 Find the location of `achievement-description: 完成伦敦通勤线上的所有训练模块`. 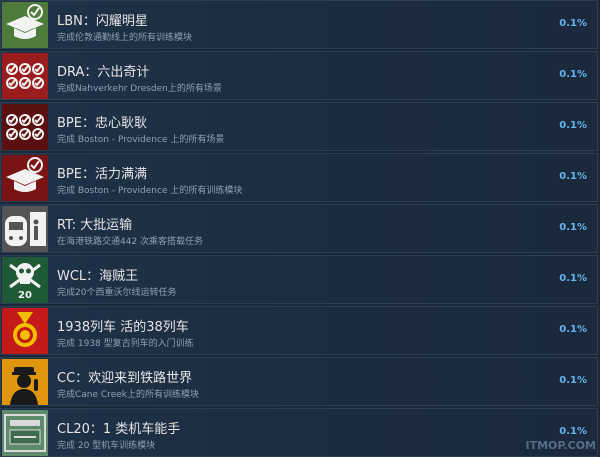

achievement-description: 完成伦敦通勤线上的所有训练模块 is located at coordinates (125, 38).